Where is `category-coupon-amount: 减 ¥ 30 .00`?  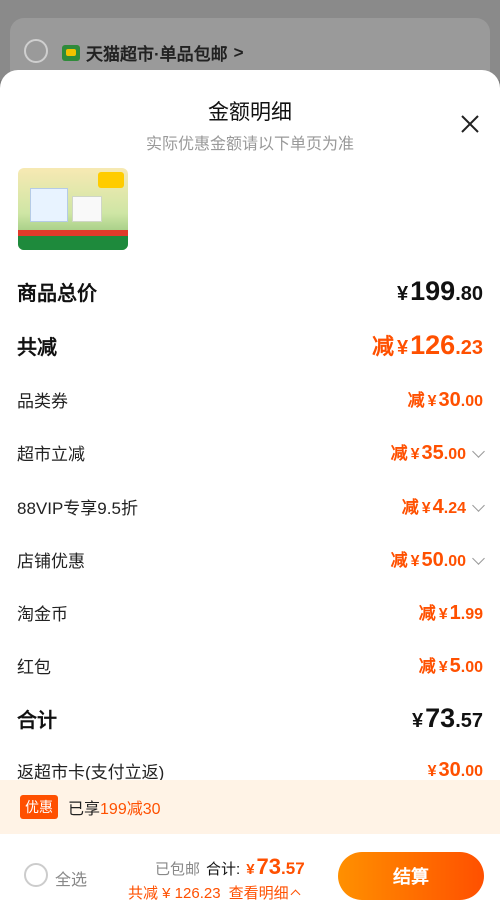
category-coupon-amount: 减 ¥ 30 .00 is located at coordinates (445, 399).